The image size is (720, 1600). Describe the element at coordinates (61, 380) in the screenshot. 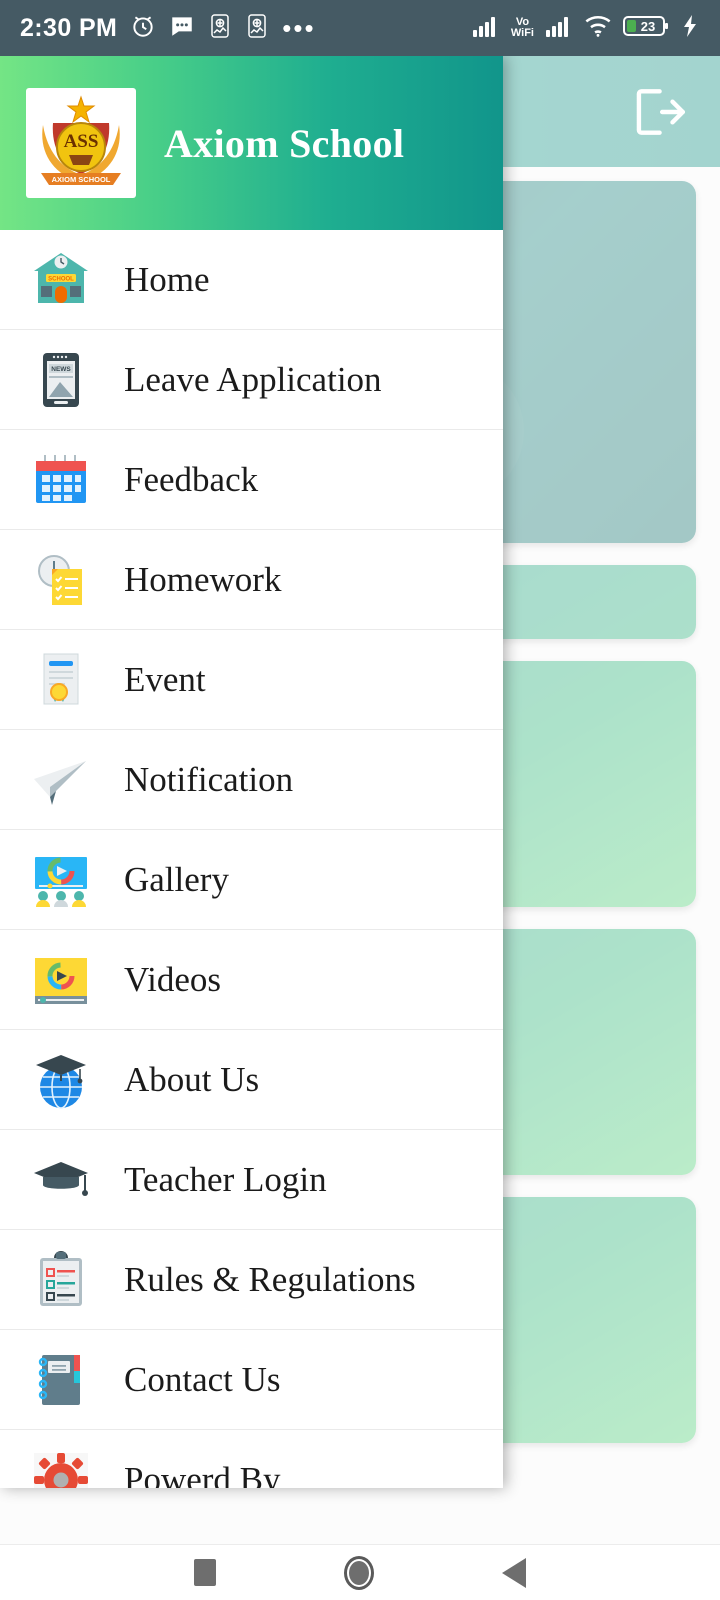

I see `tablet-news-icon: NEWS` at that location.